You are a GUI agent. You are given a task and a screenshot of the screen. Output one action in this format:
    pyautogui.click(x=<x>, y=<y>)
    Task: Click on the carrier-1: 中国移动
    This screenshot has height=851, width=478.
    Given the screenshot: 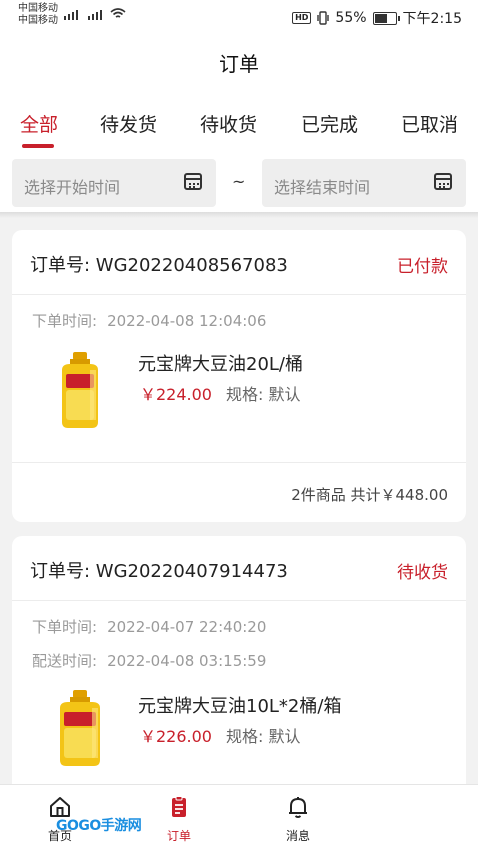 What is the action you would take?
    pyautogui.click(x=38, y=8)
    